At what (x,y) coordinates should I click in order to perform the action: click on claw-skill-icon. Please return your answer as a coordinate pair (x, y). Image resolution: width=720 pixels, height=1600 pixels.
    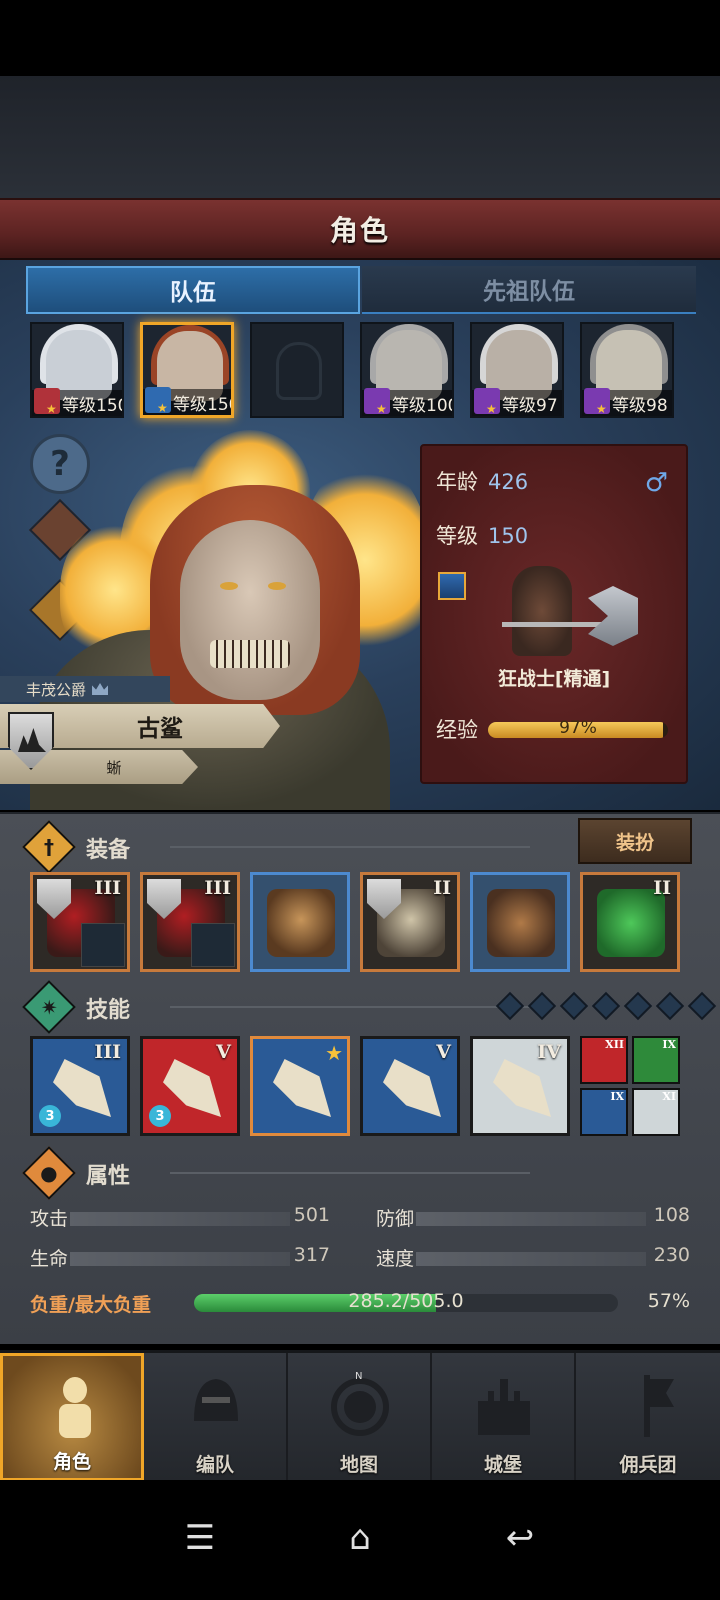
    Looking at the image, I should click on (302, 1088).